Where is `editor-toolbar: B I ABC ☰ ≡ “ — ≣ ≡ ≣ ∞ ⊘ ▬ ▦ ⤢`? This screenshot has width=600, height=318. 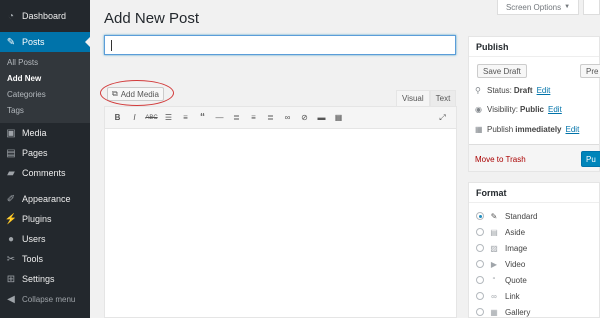 editor-toolbar: B I ABC ☰ ≡ “ — ≣ ≡ ≣ ∞ ⊘ ▬ ▦ ⤢ is located at coordinates (280, 118).